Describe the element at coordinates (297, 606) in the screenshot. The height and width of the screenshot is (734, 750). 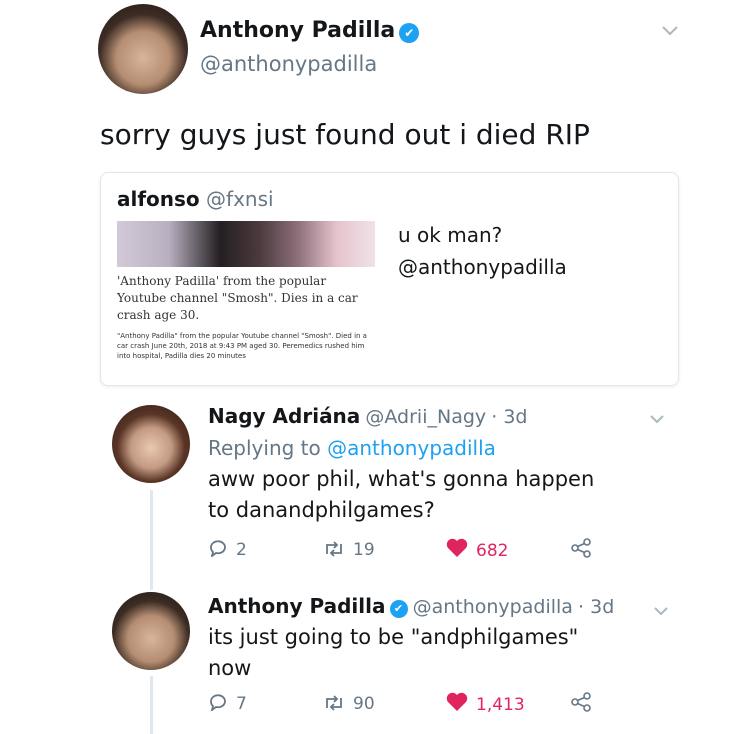
I see `reply2-name: Anthony Padilla` at that location.